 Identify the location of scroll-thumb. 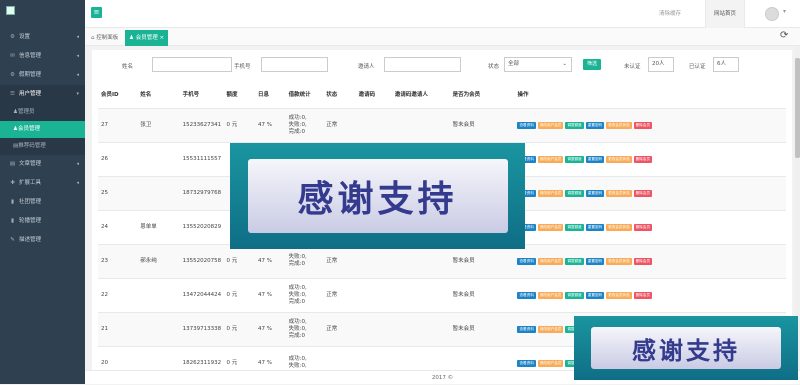
(797, 108).